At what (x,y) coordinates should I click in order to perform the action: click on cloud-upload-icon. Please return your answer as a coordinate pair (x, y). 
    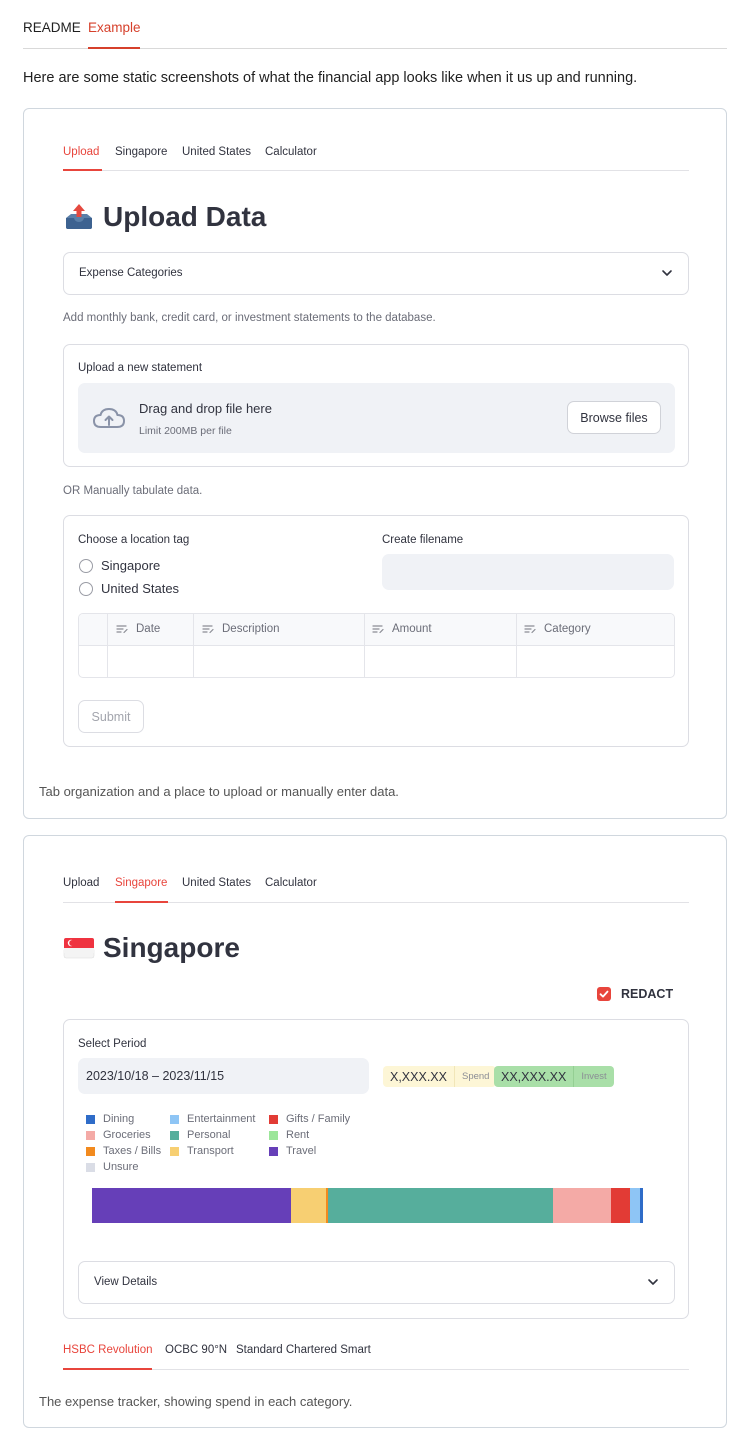
    Looking at the image, I should click on (109, 418).